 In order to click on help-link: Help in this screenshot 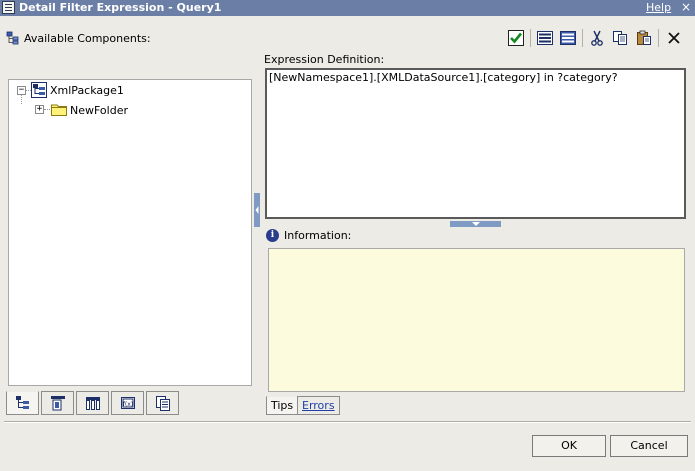, I will do `click(658, 8)`.